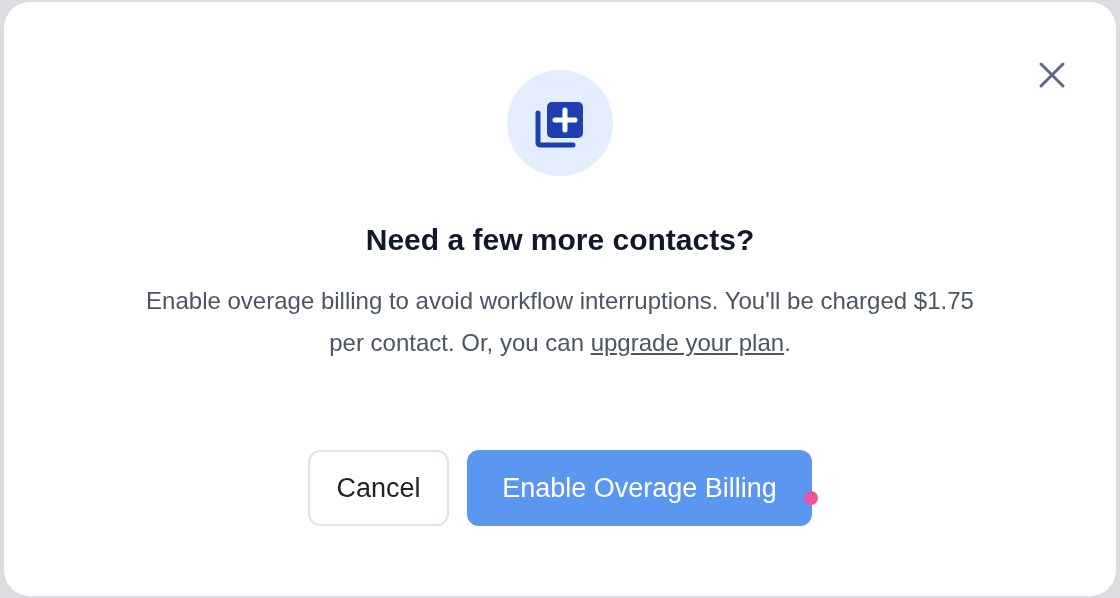  What do you see at coordinates (811, 498) in the screenshot?
I see `pointer-dot` at bounding box center [811, 498].